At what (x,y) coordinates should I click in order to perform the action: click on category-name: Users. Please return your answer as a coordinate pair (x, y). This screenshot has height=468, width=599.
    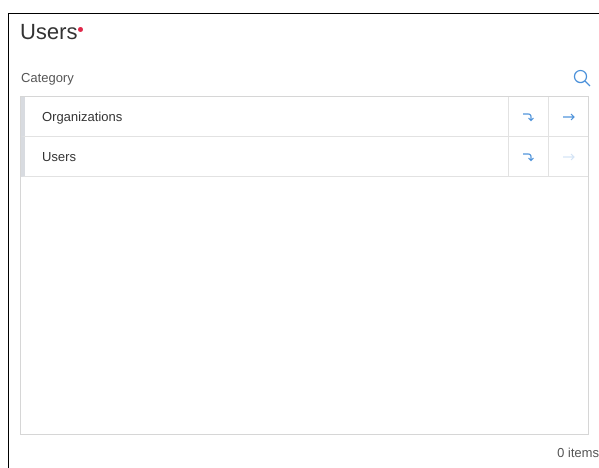
    Looking at the image, I should click on (59, 156).